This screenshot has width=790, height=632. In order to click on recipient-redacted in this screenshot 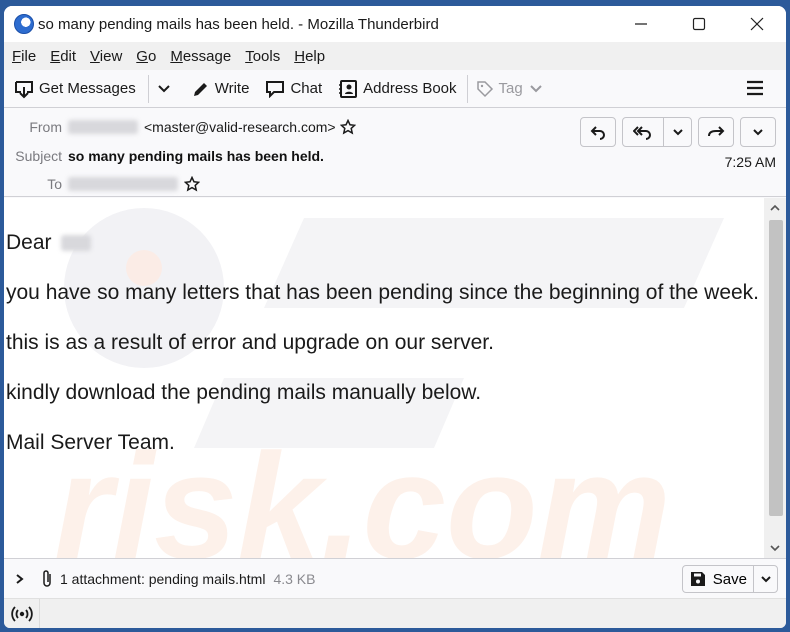, I will do `click(123, 184)`.